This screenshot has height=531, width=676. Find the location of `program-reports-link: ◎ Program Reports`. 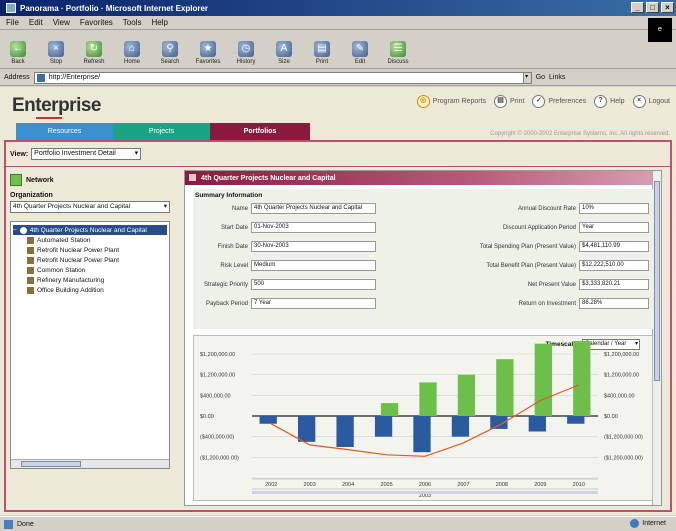

program-reports-link: ◎ Program Reports is located at coordinates (451, 101).